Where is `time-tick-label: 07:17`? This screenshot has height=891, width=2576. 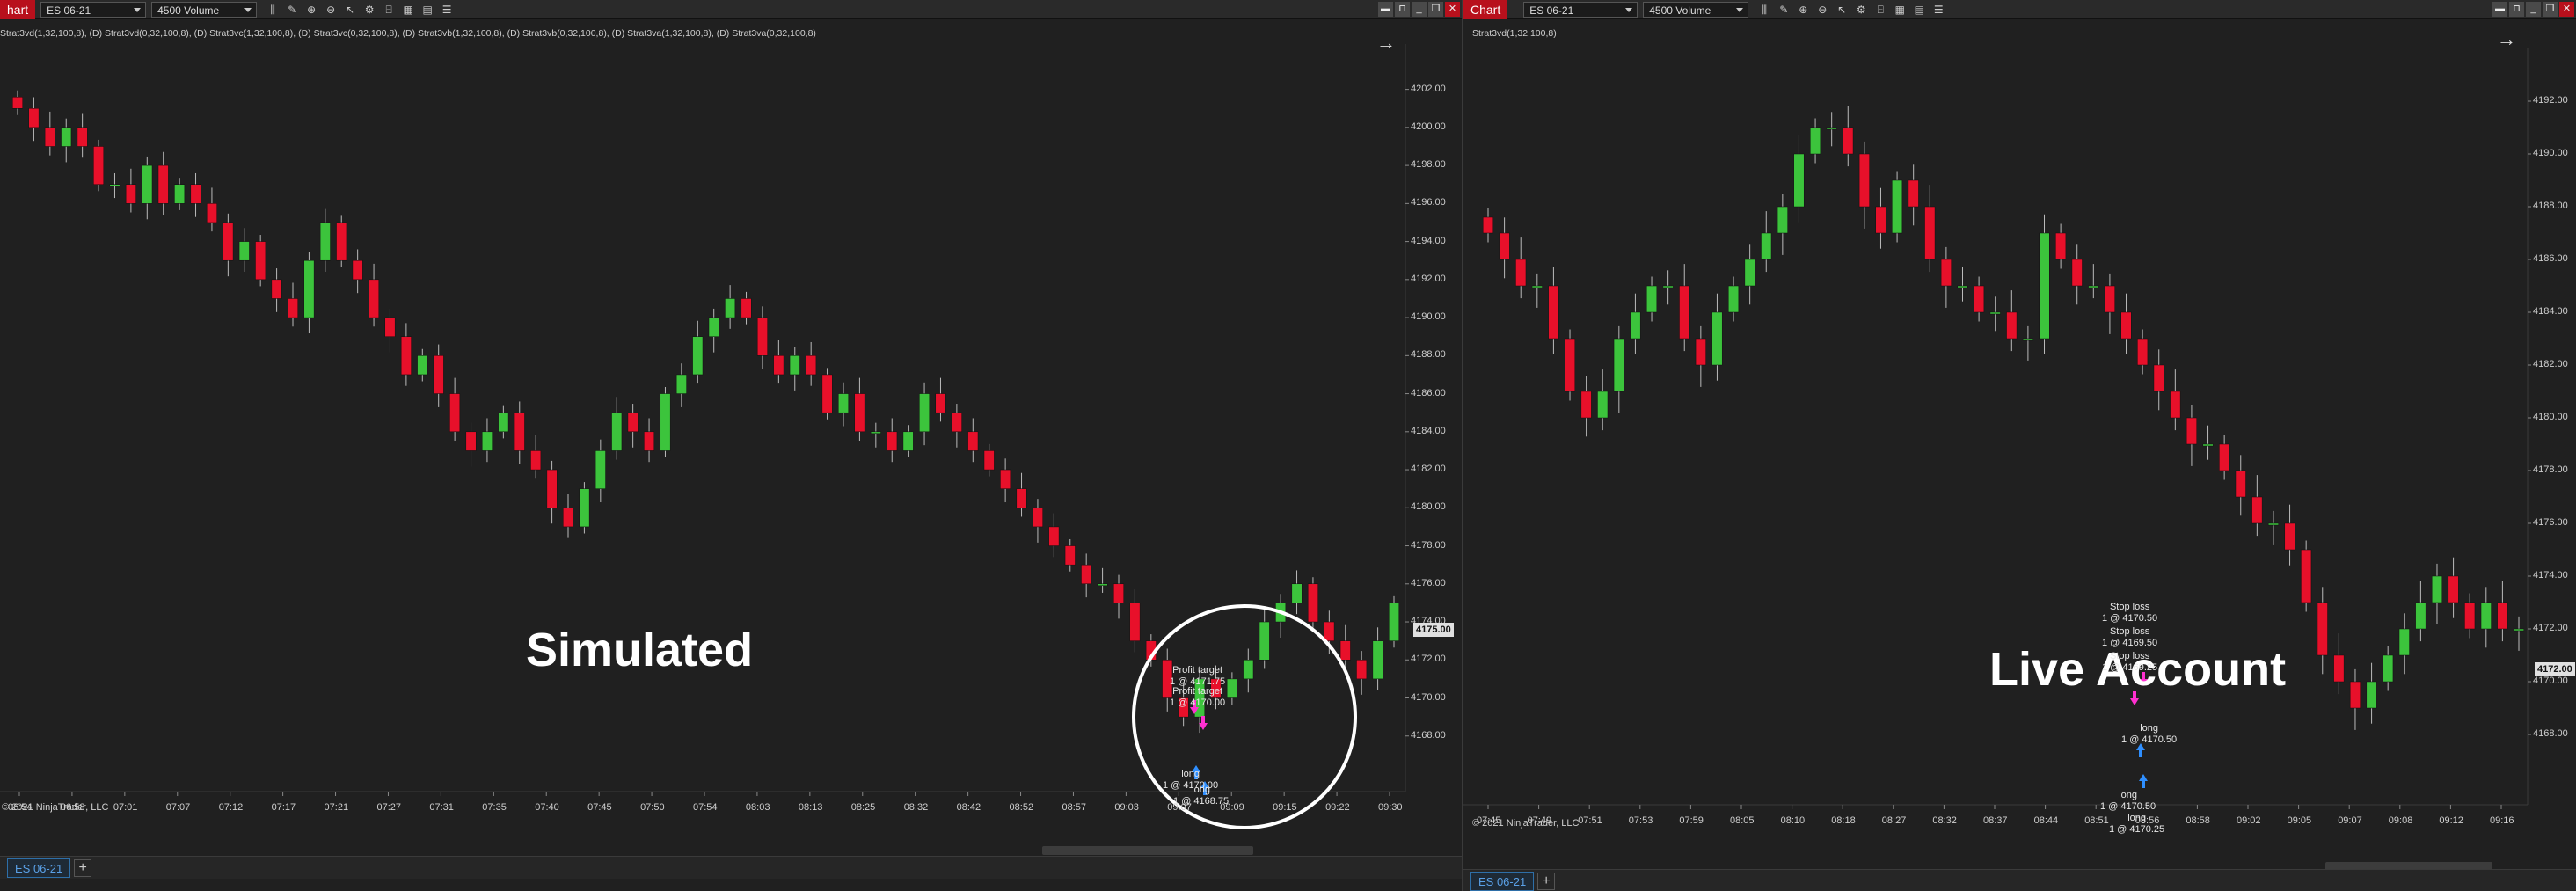
time-tick-label: 07:17 is located at coordinates (283, 807).